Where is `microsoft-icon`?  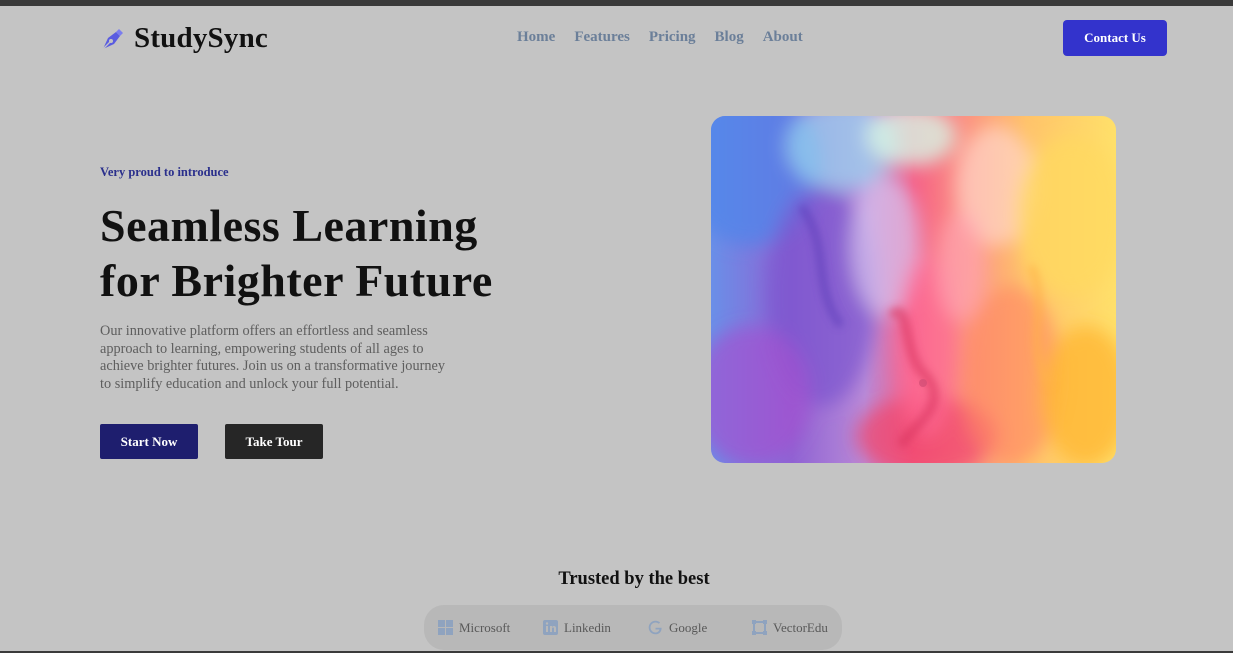 microsoft-icon is located at coordinates (445, 627).